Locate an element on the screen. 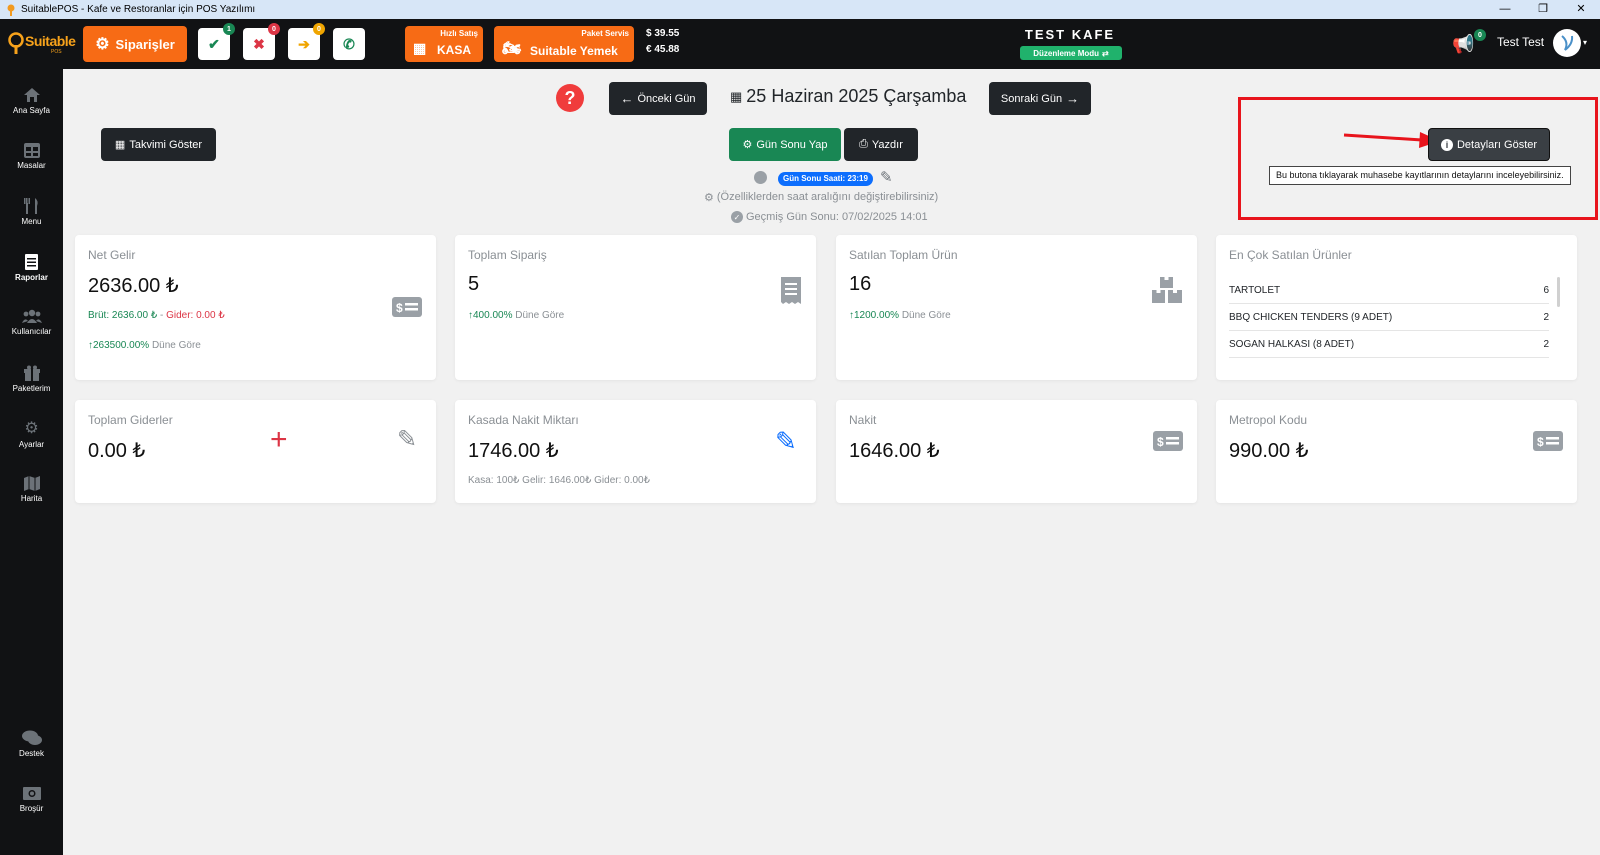 This screenshot has height=855, width=1600. sidebar-label: Menu is located at coordinates (31, 221).